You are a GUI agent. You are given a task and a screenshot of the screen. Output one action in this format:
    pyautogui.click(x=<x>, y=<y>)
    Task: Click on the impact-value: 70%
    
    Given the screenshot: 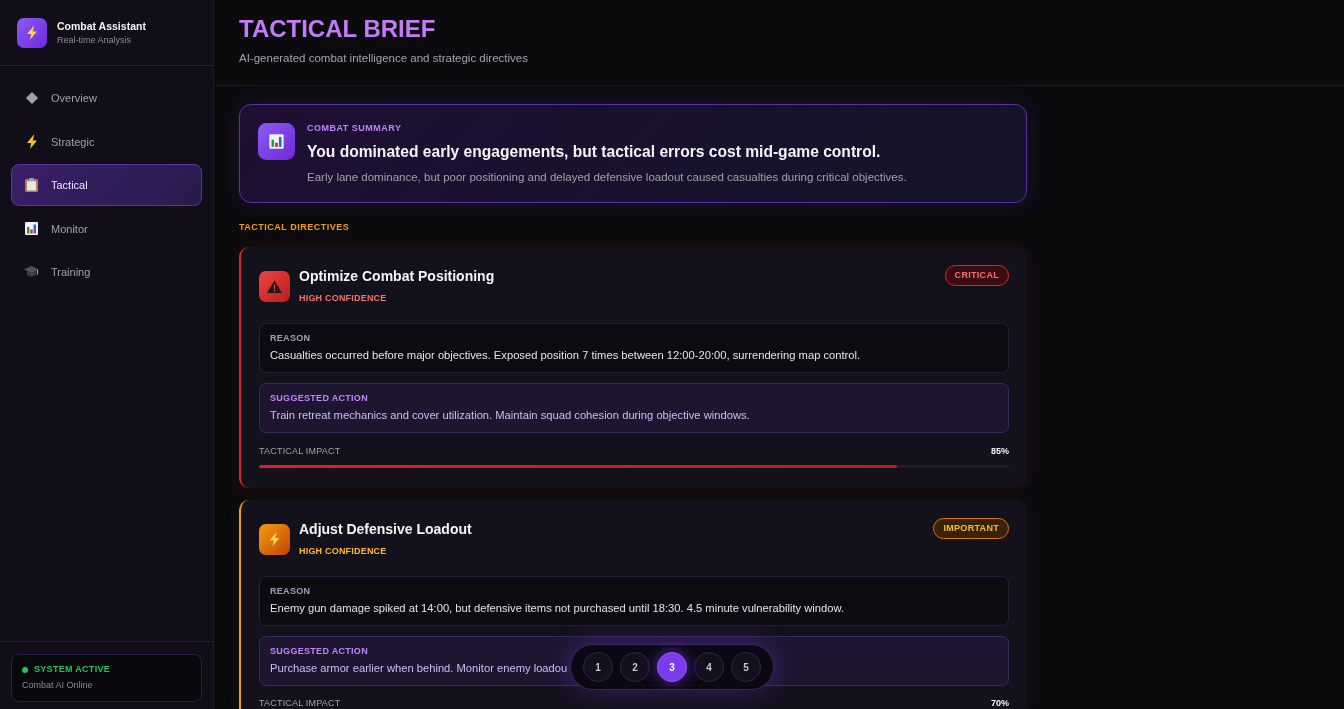 What is the action you would take?
    pyautogui.click(x=1000, y=703)
    